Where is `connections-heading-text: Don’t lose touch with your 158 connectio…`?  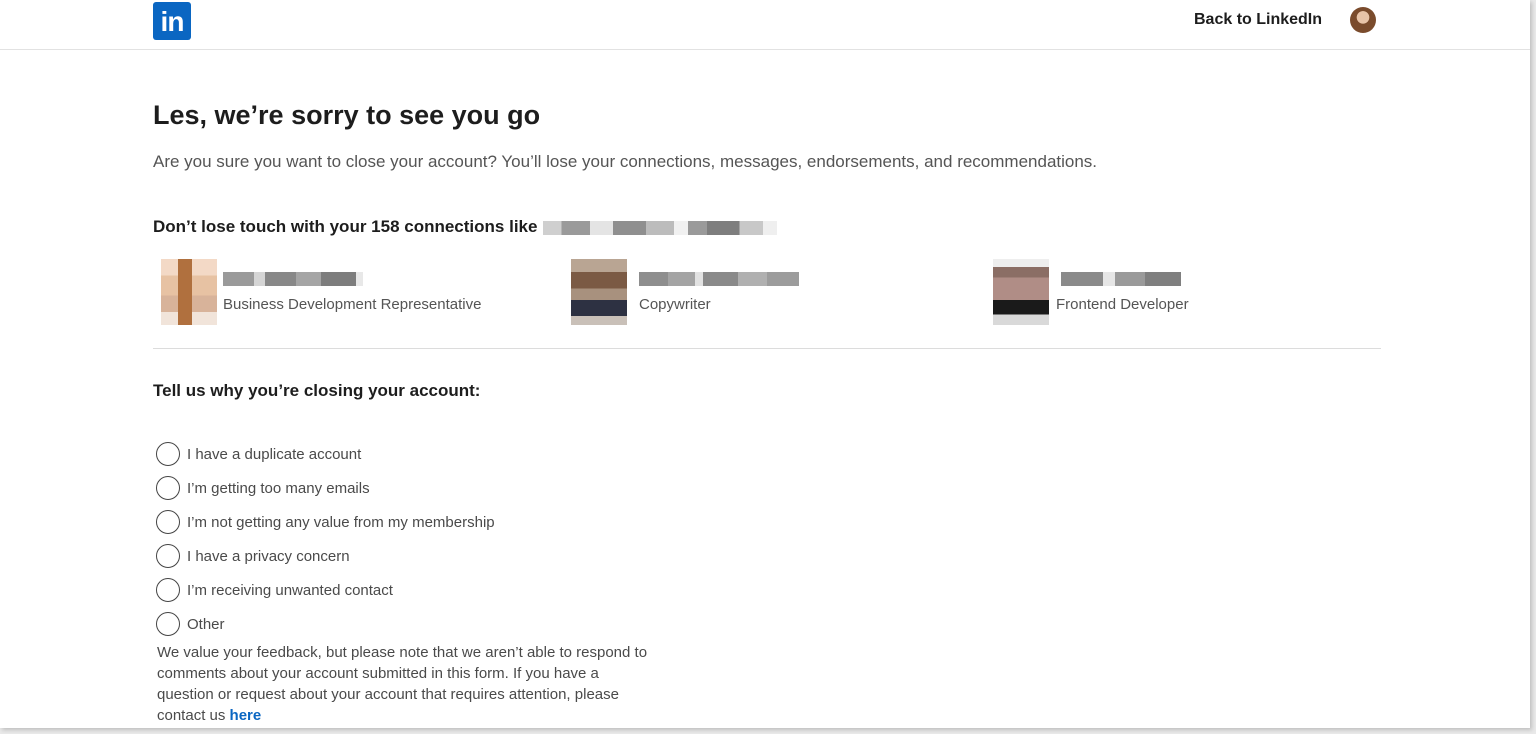
connections-heading-text: Don’t lose touch with your 158 connectio… is located at coordinates (345, 226).